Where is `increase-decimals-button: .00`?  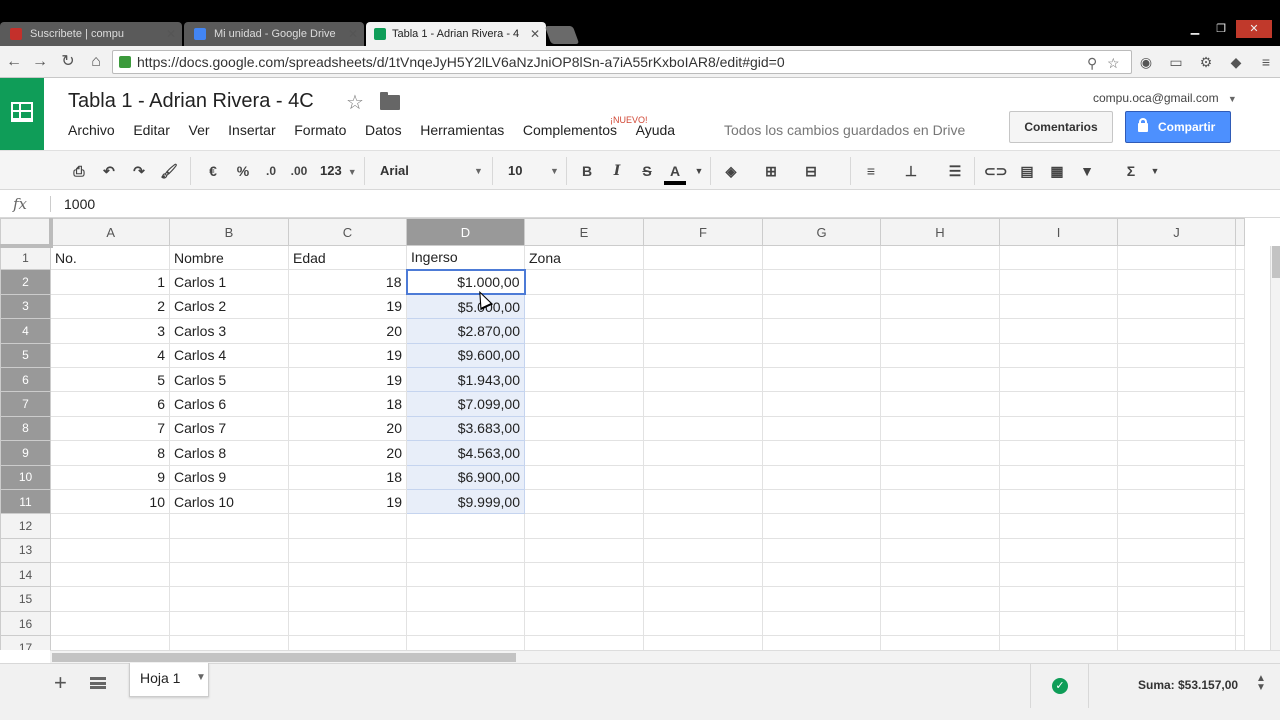 increase-decimals-button: .00 is located at coordinates (299, 171).